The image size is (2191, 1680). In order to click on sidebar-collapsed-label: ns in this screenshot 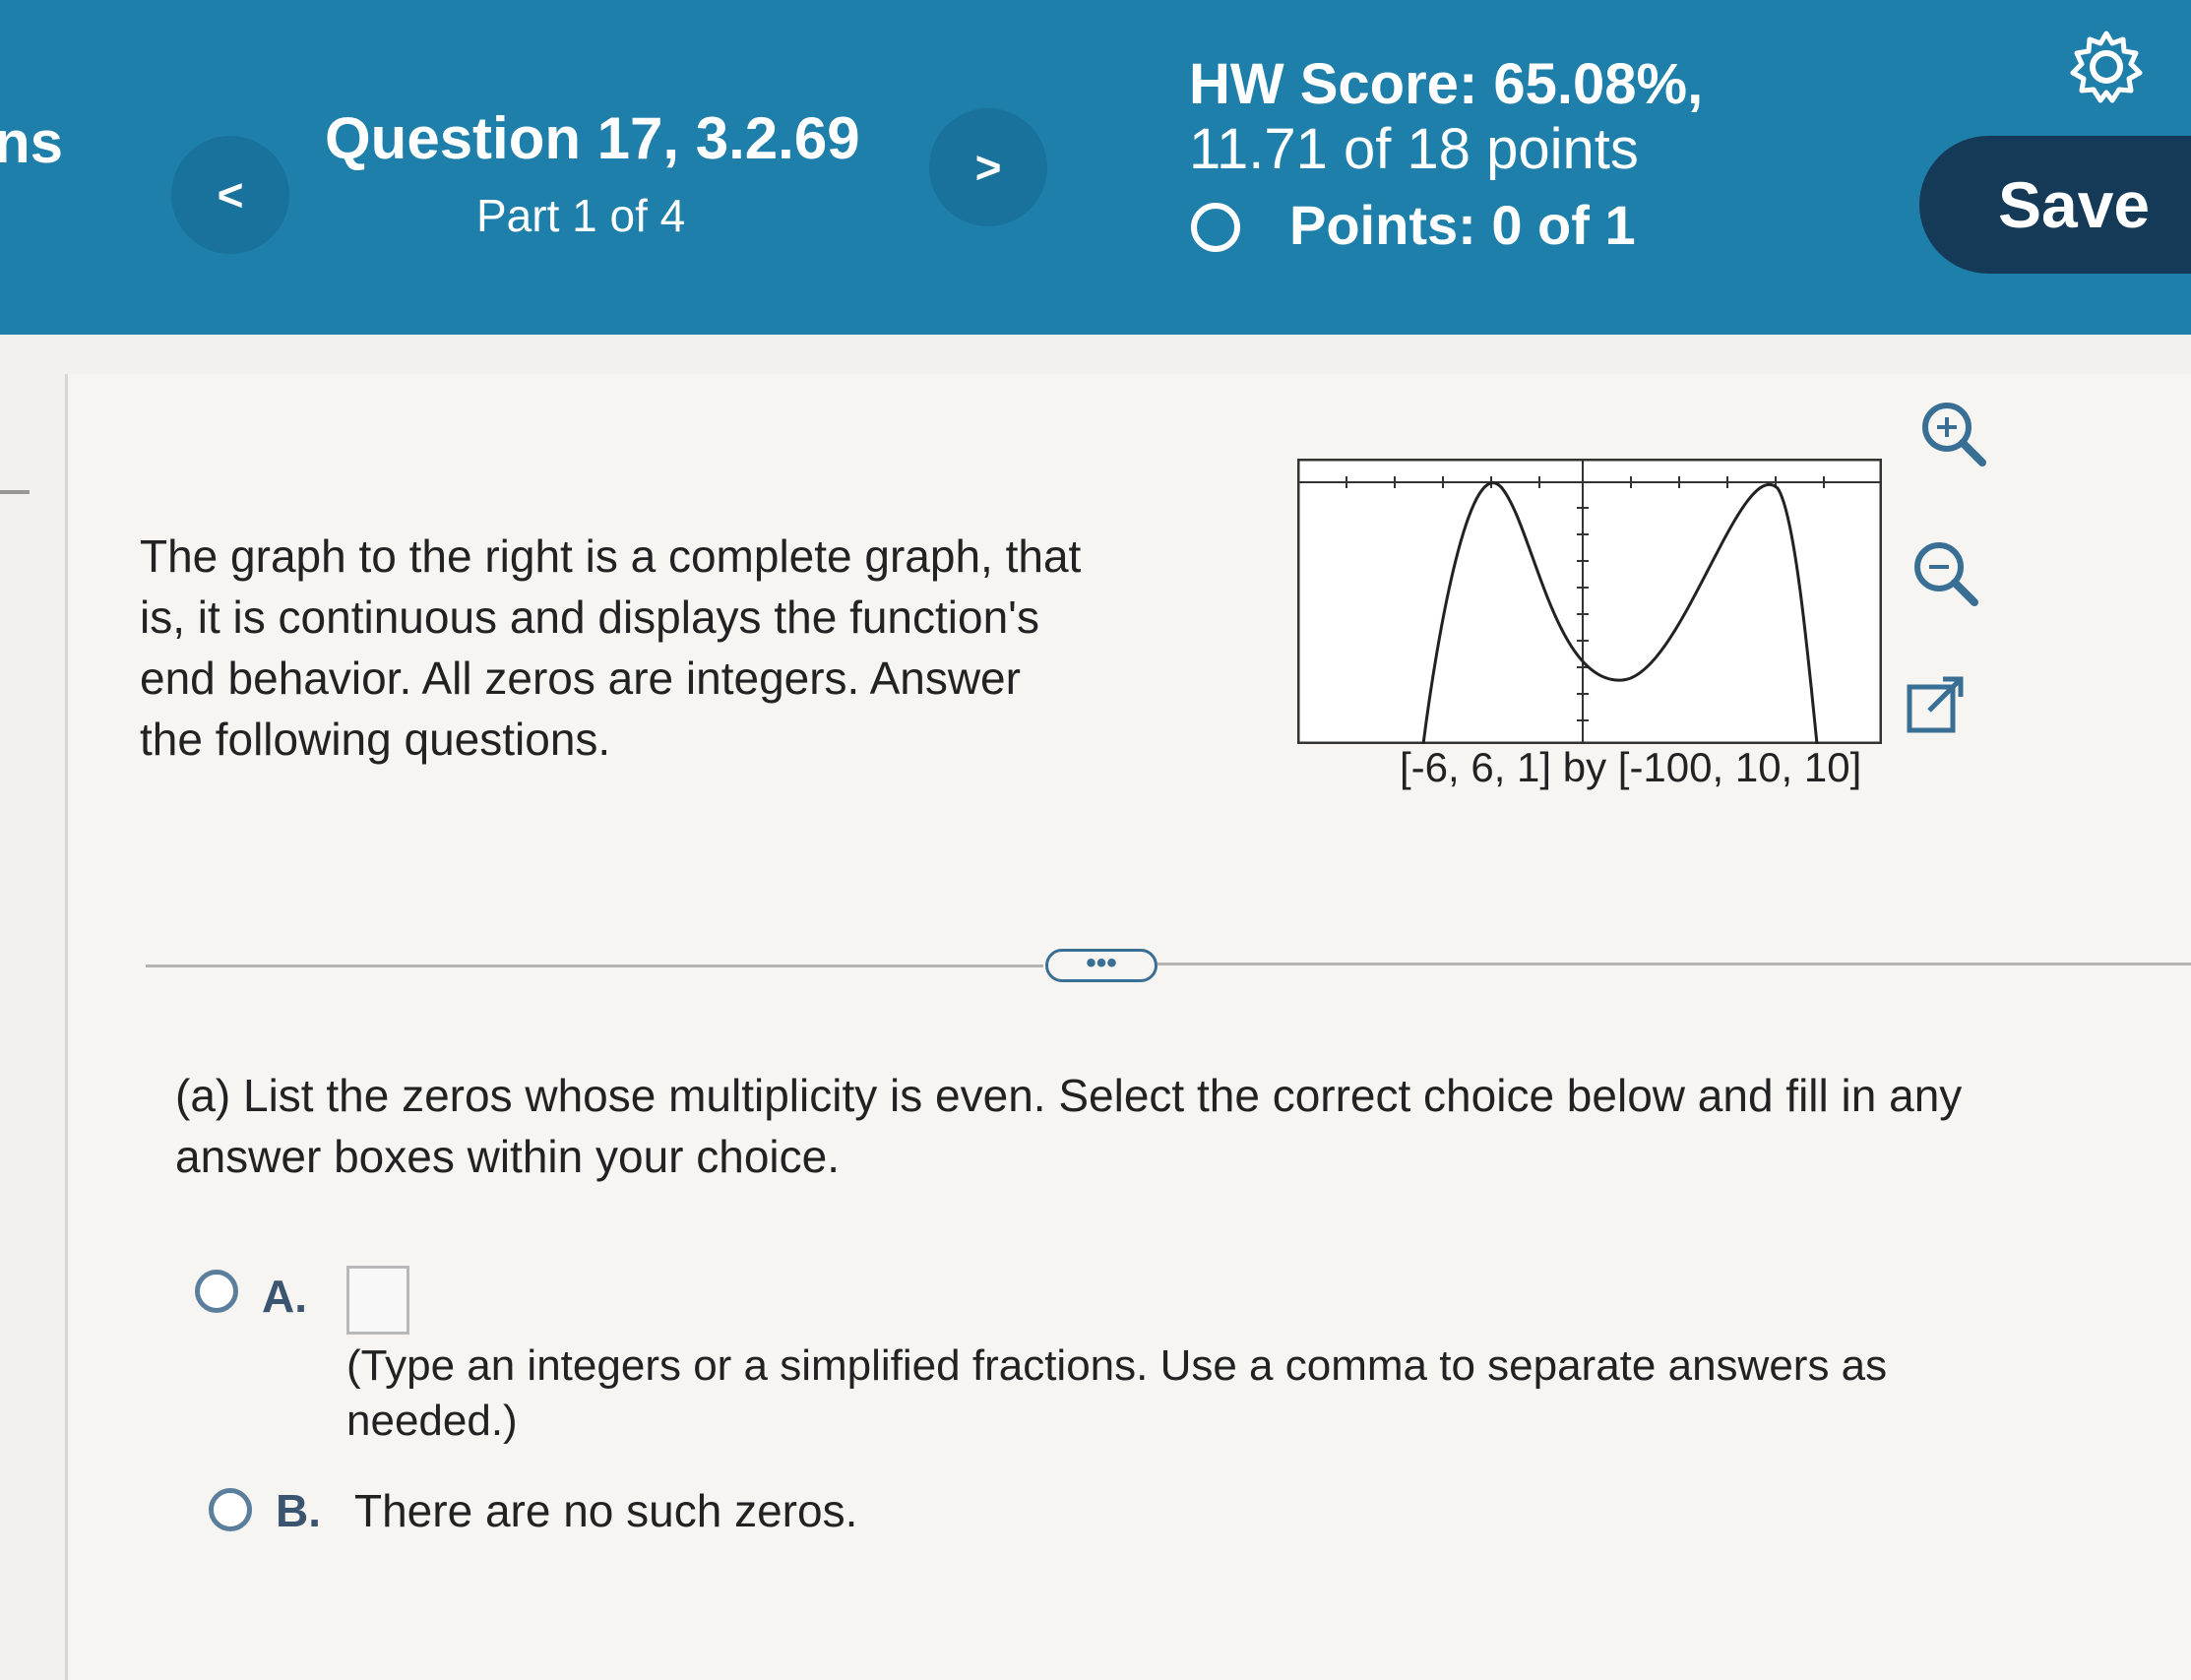, I will do `click(32, 142)`.